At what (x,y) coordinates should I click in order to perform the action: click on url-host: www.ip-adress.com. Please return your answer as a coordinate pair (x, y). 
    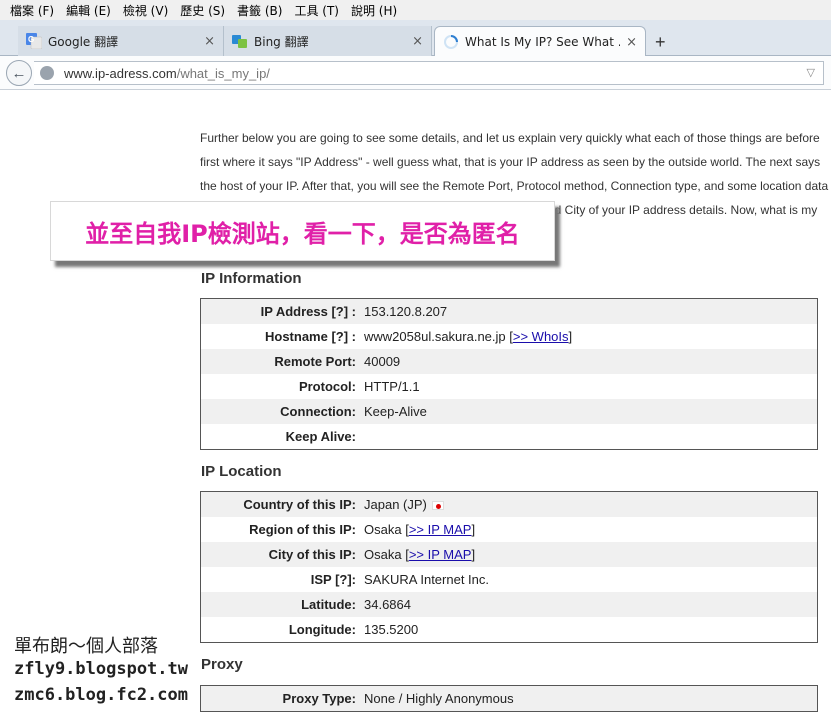
    Looking at the image, I should click on (120, 73).